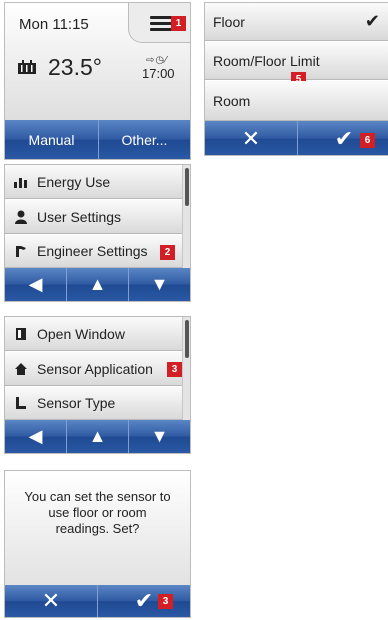 This screenshot has height=620, width=388. I want to click on option-room: Room, so click(296, 101).